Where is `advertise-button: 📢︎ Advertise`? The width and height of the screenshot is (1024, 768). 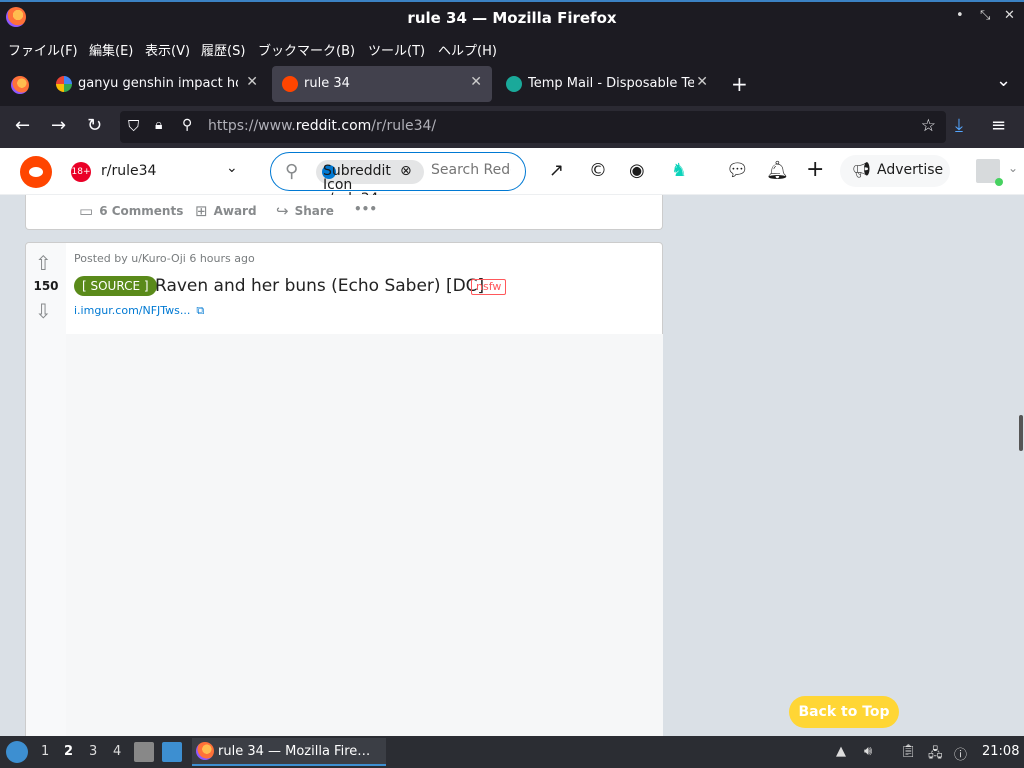
advertise-button: 📢︎ Advertise is located at coordinates (895, 171).